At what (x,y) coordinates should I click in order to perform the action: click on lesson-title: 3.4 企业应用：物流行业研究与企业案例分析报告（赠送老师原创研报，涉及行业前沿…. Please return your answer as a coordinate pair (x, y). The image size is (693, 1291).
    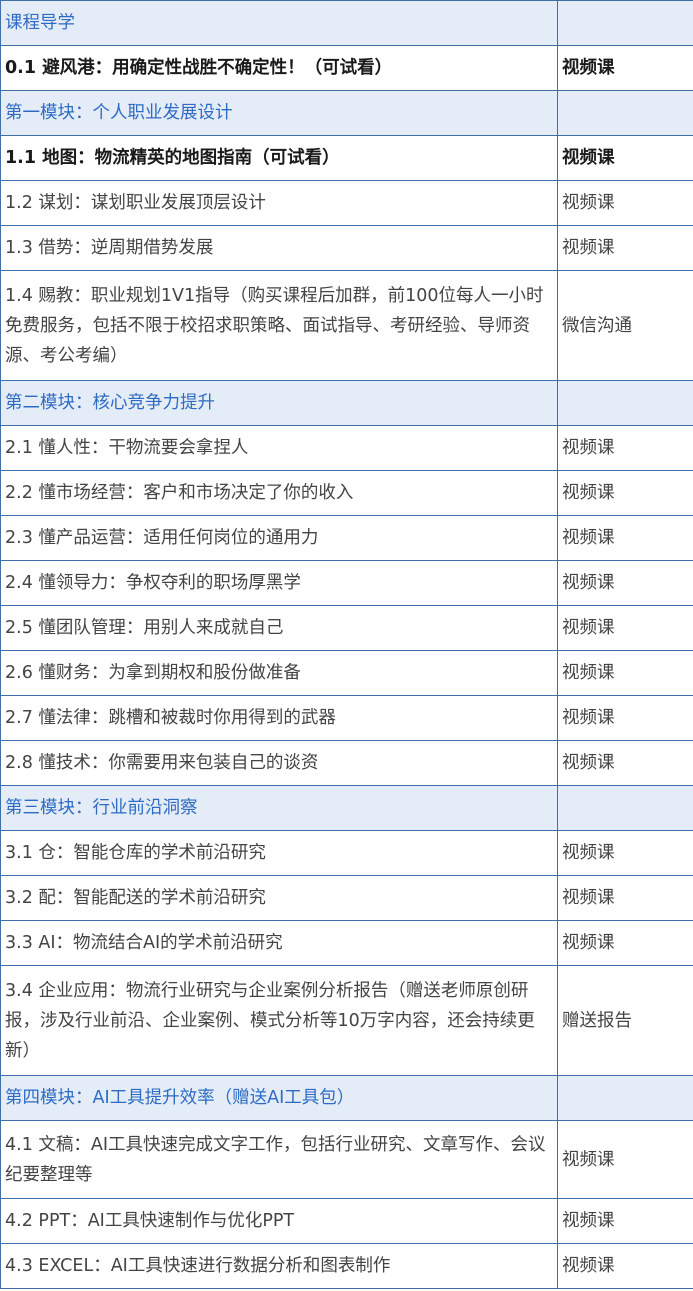
    Looking at the image, I should click on (279, 1020).